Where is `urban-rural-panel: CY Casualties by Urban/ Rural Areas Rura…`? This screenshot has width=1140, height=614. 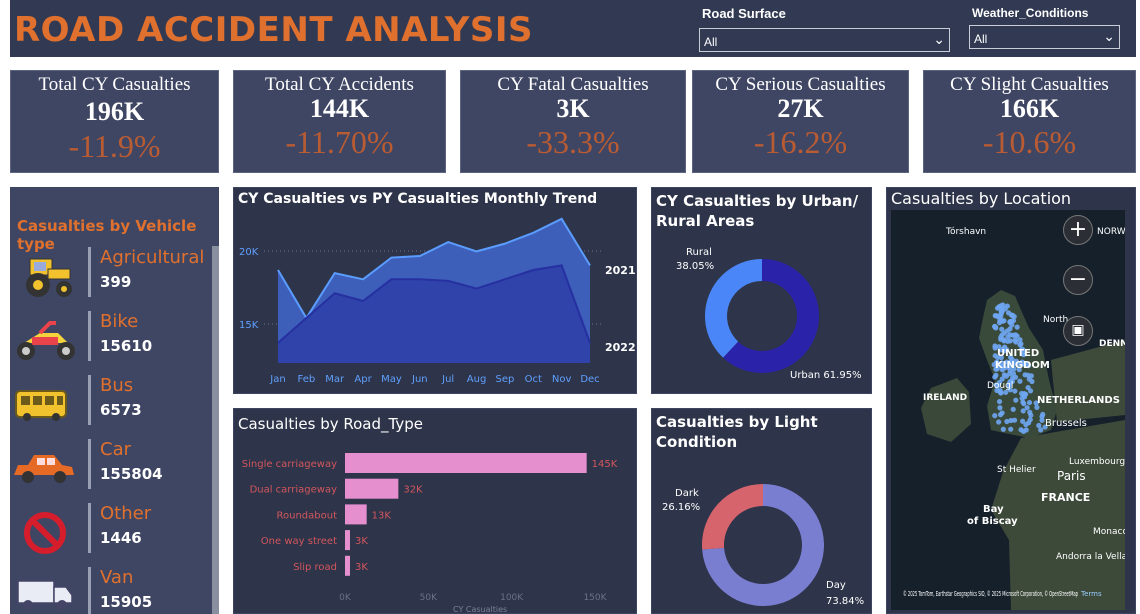
urban-rural-panel: CY Casualties by Urban/ Rural Areas Rura… is located at coordinates (761, 290).